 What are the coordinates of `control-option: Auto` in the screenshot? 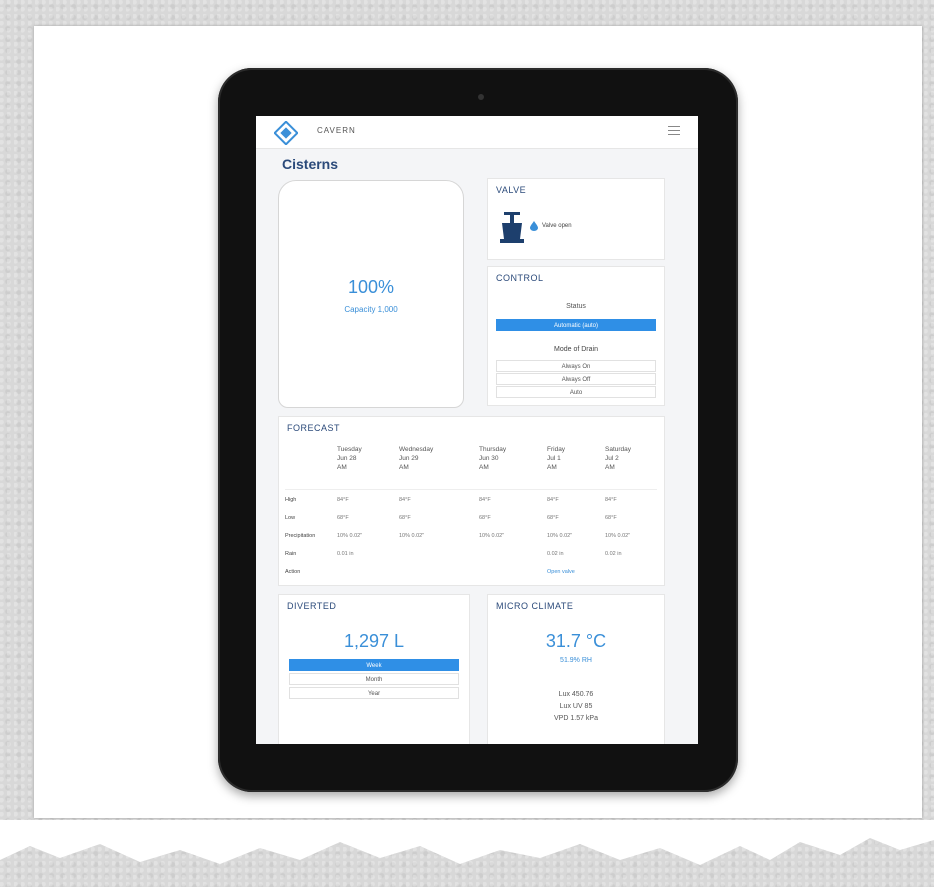 It's located at (576, 392).